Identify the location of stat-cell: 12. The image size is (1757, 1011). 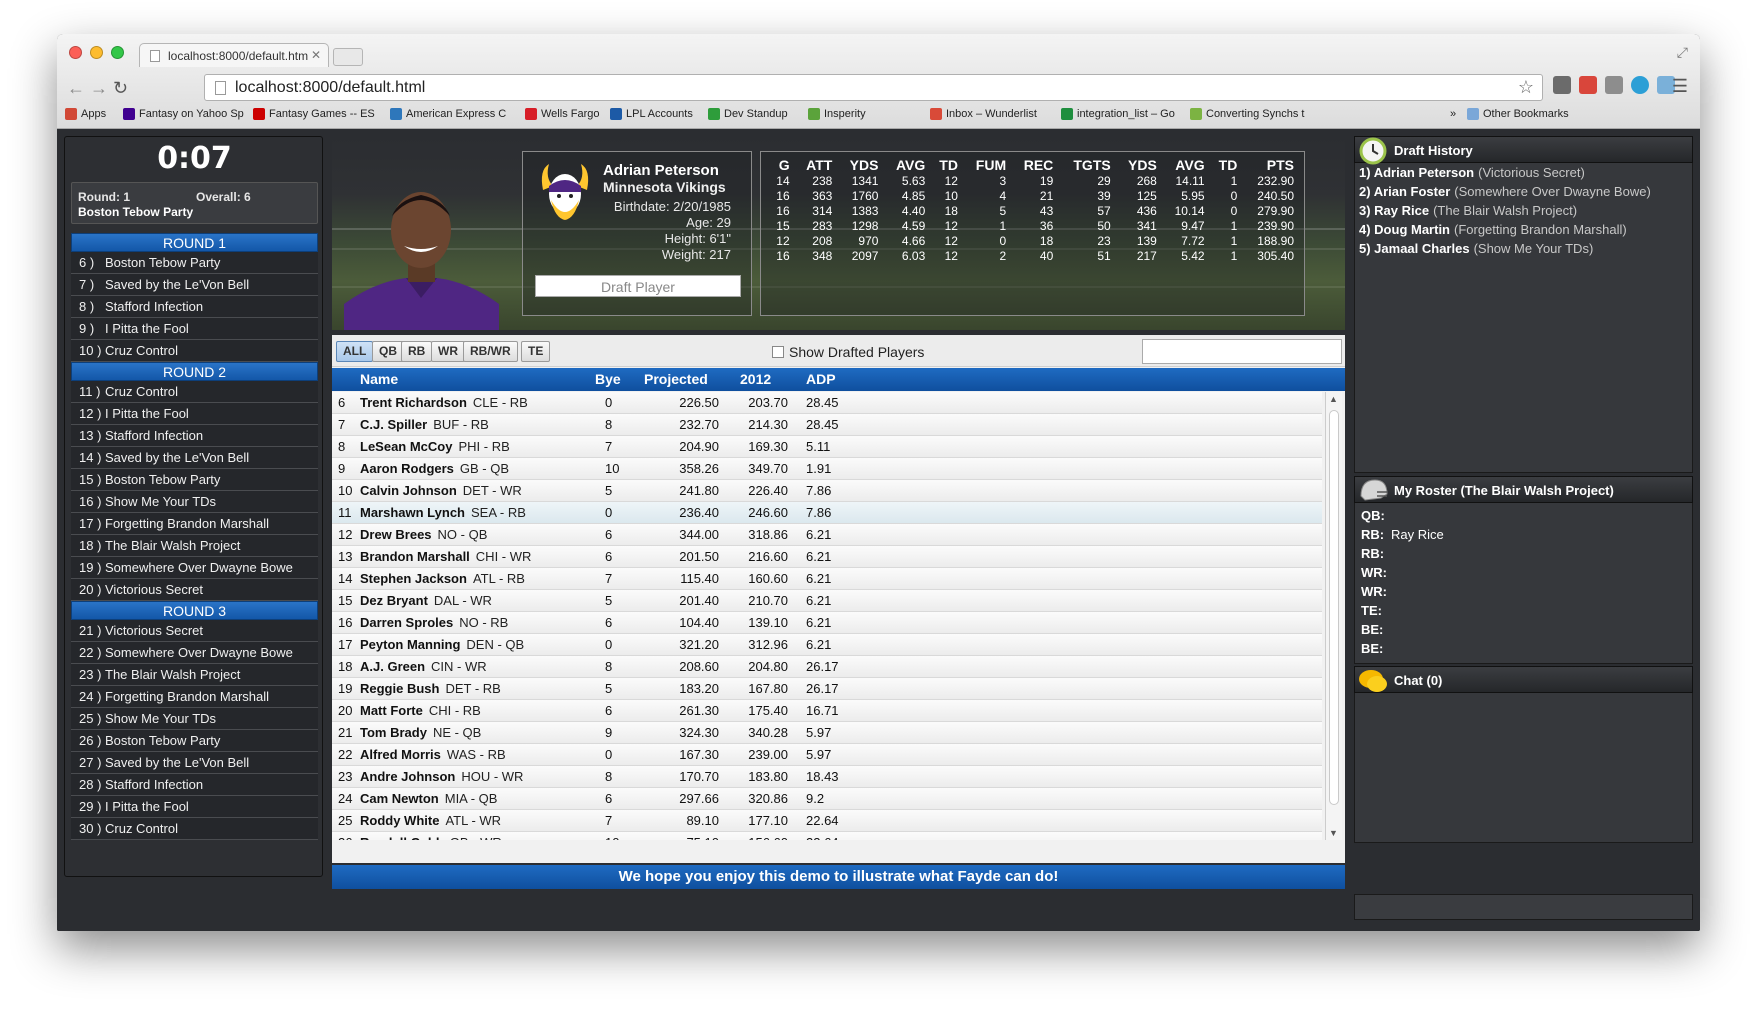
(951, 181).